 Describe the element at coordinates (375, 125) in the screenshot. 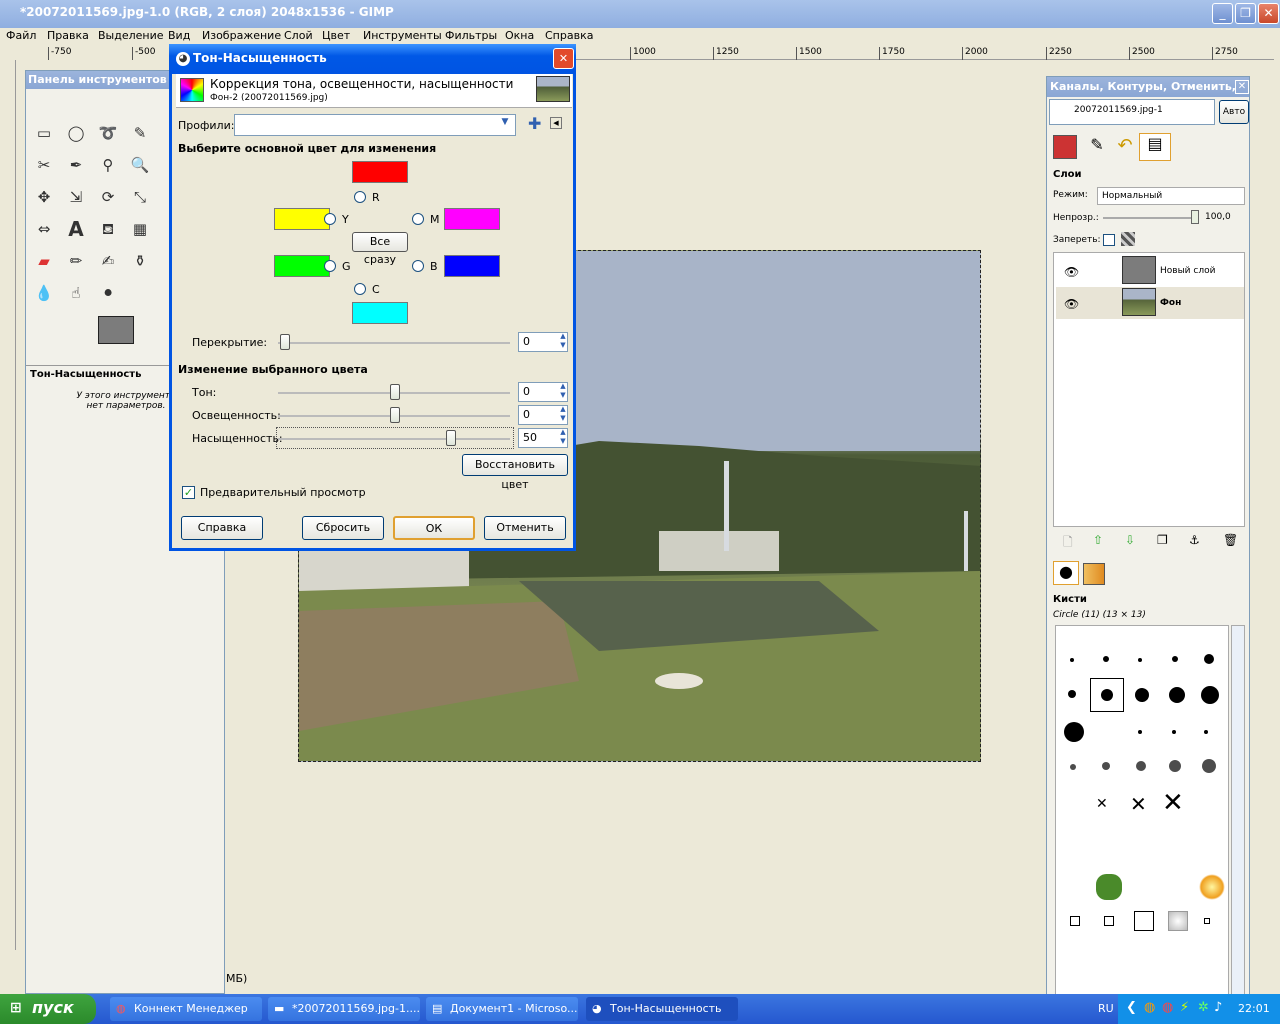

I see `profiles-combobox: ▼` at that location.